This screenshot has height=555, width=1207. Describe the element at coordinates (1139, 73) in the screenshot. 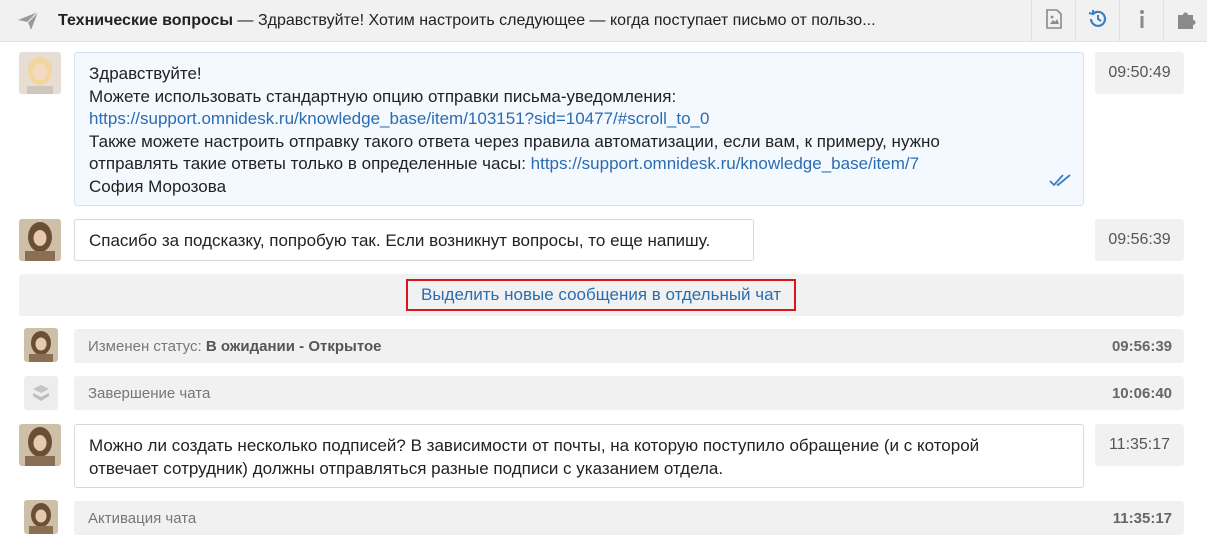

I see `message-time: 09:50:49` at that location.